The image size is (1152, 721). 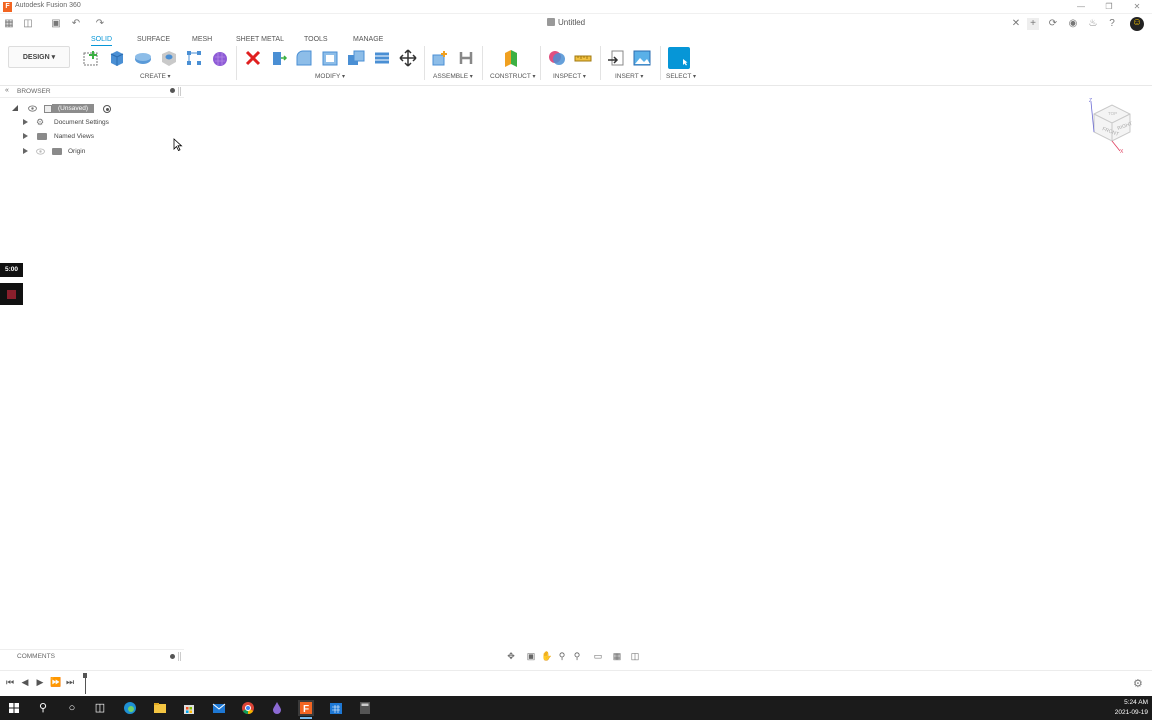 I want to click on save-icon: ▣, so click(x=56, y=24).